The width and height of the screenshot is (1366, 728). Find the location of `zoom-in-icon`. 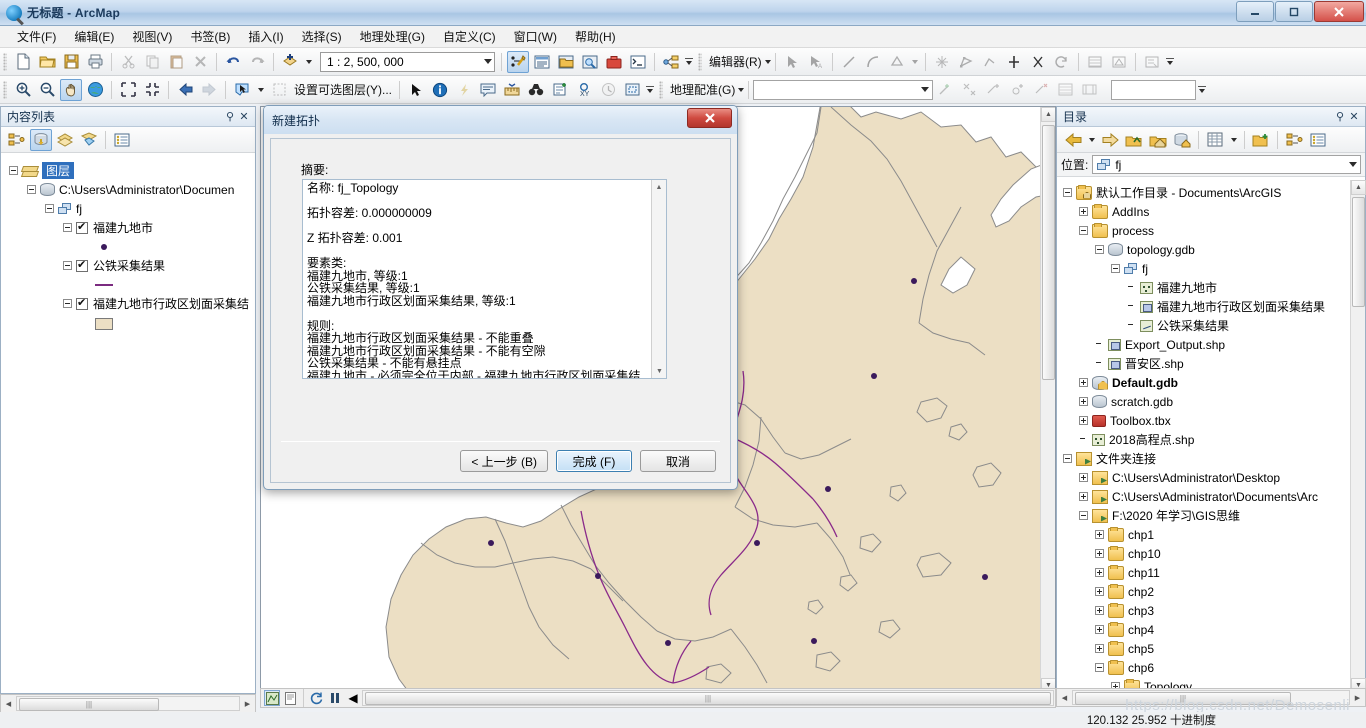

zoom-in-icon is located at coordinates (23, 90).